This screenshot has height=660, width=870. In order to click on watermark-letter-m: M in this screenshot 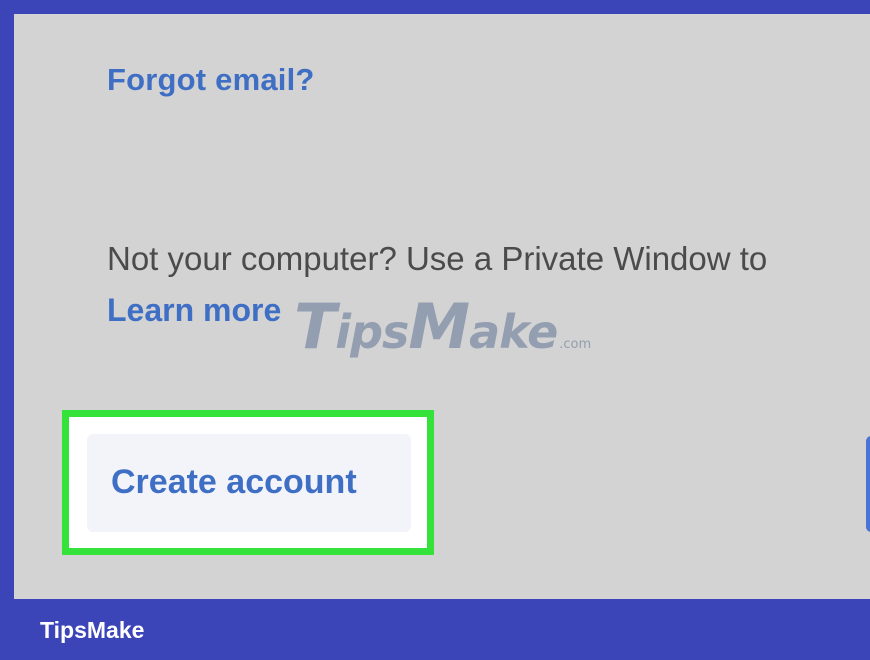, I will do `click(439, 326)`.